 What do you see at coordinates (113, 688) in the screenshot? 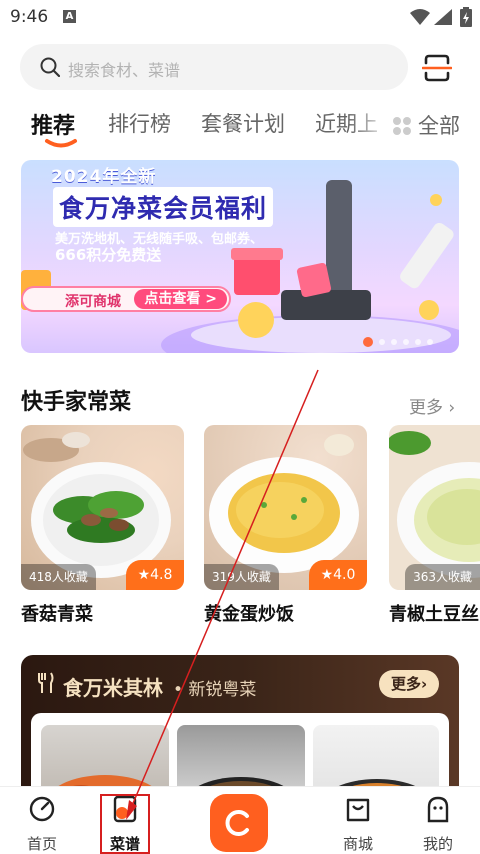
I see `michelin-title: 食万米其林` at bounding box center [113, 688].